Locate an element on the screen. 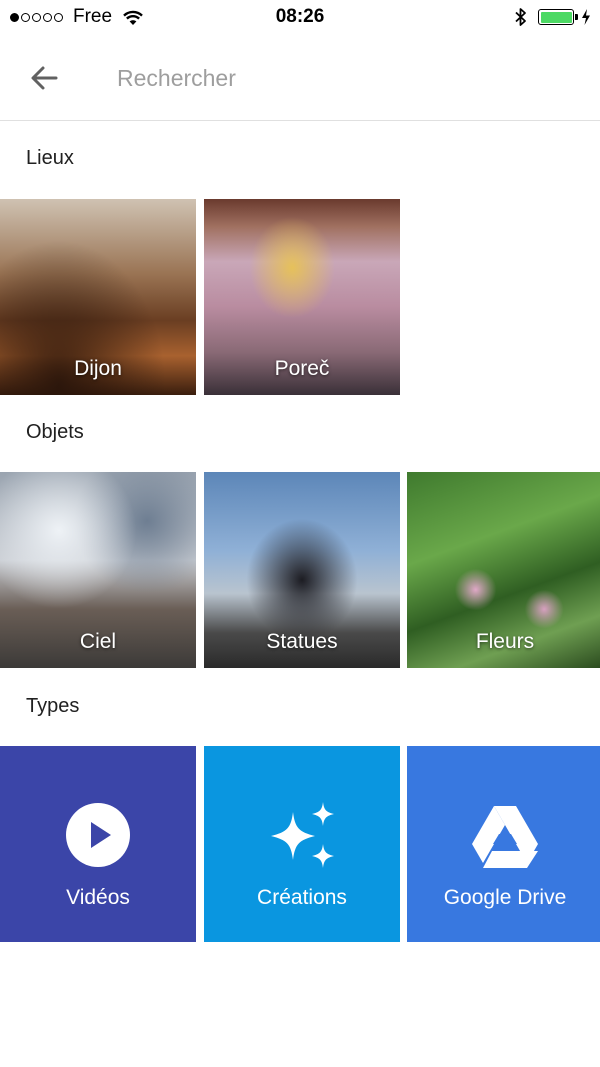  type-label: Google Drive is located at coordinates (505, 897).